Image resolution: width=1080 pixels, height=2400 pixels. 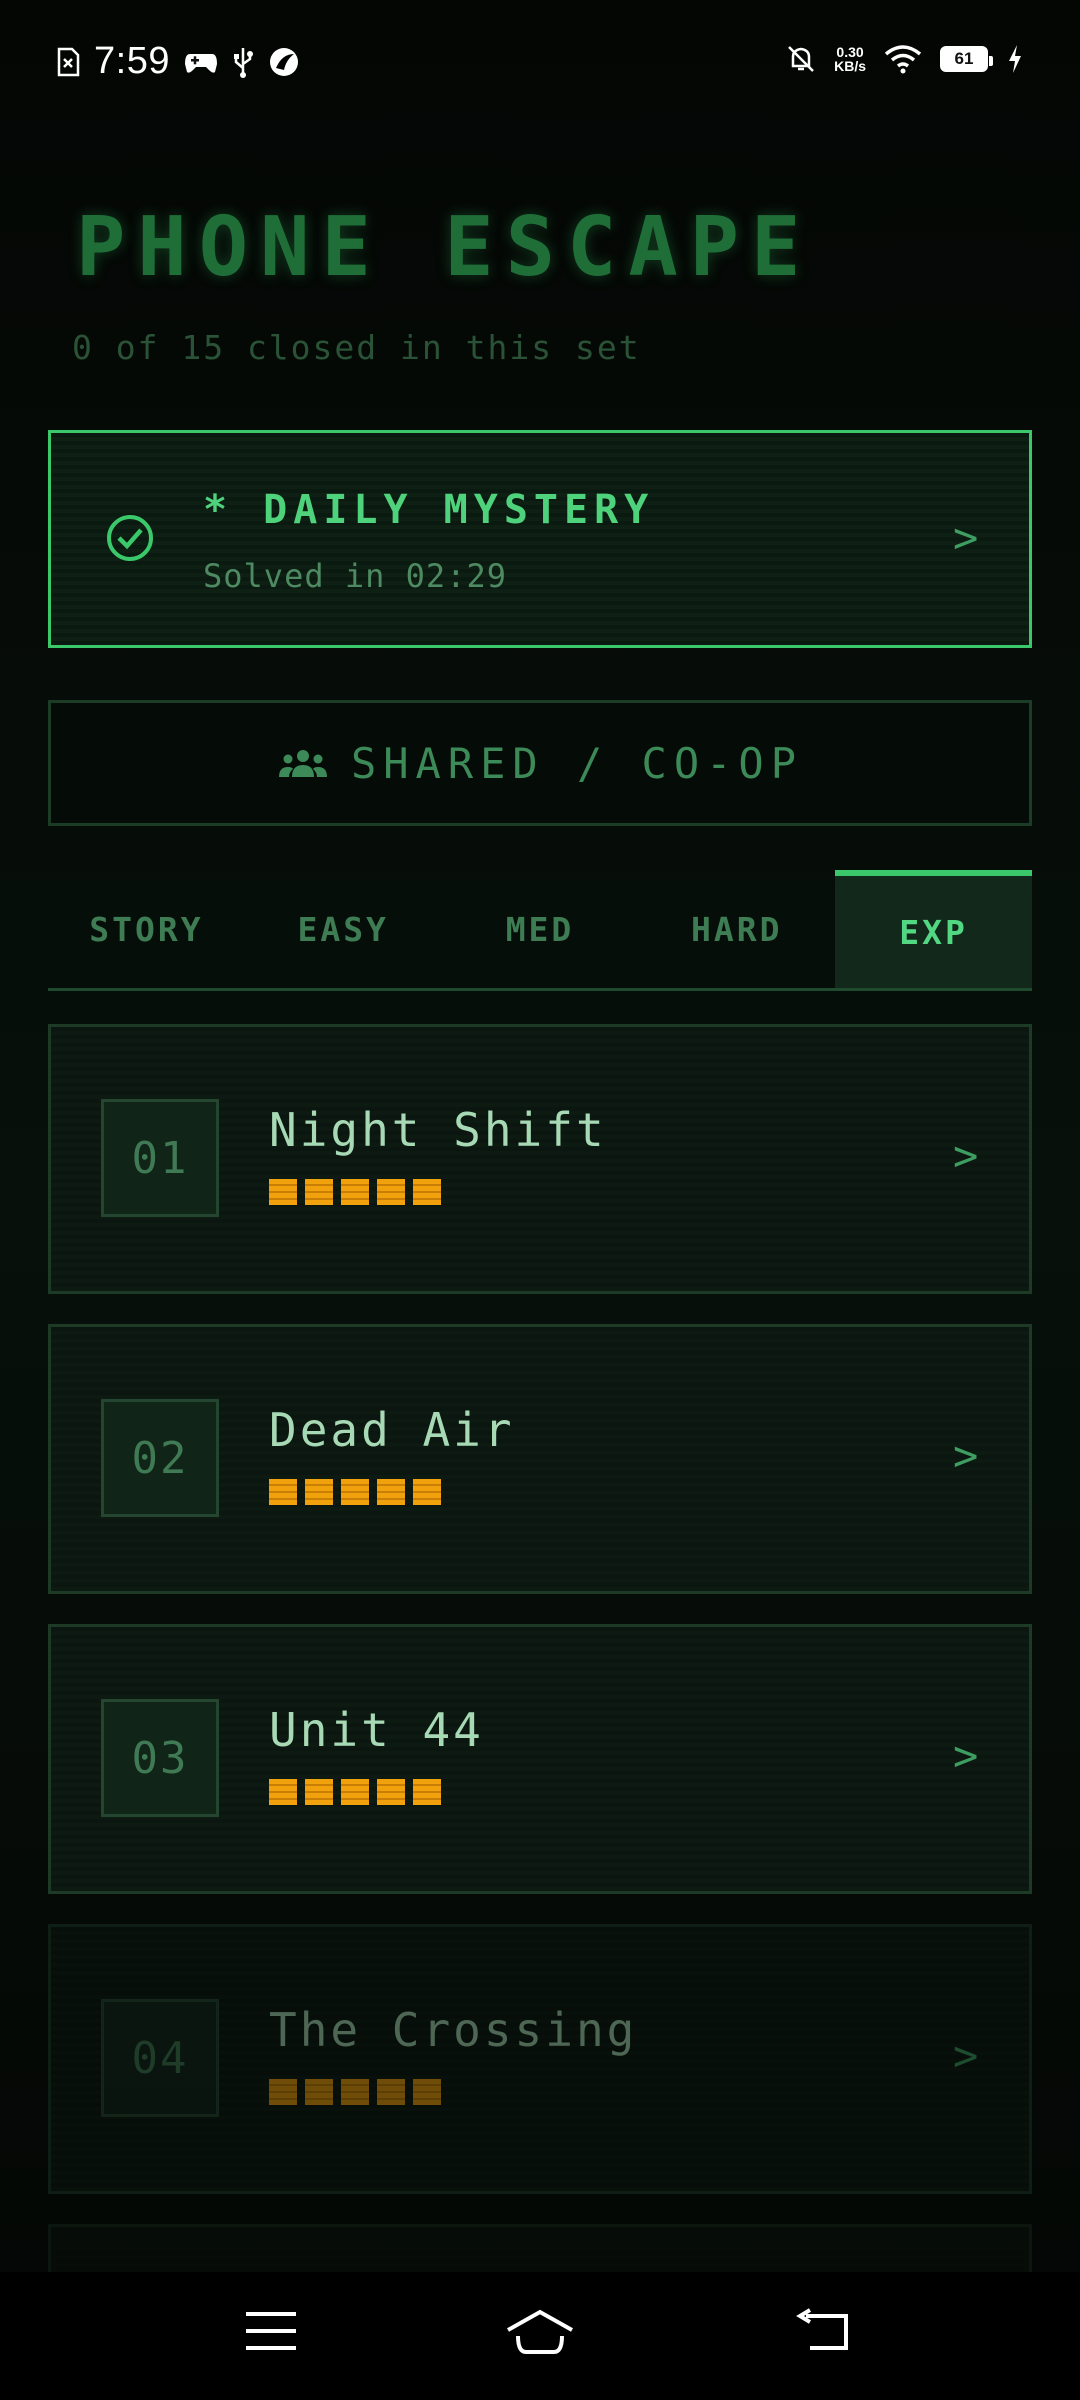 I want to click on tab-med: MED, so click(x=540, y=929).